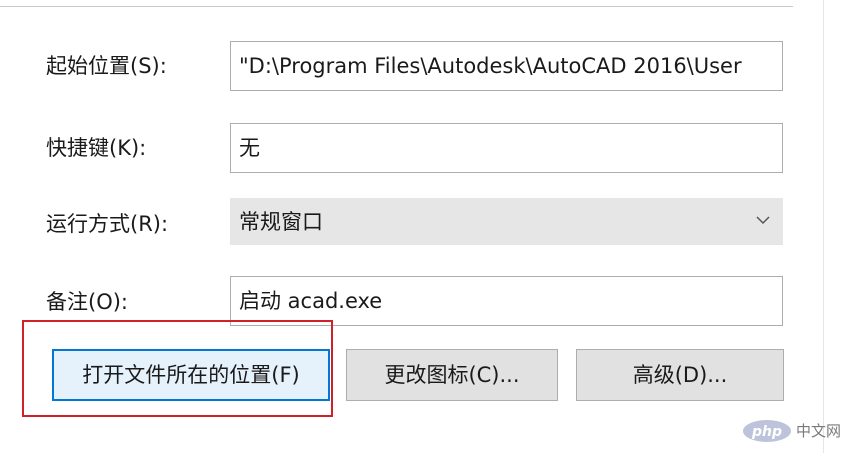 The width and height of the screenshot is (851, 453). Describe the element at coordinates (281, 222) in the screenshot. I see `run-select-value: 常规窗口` at that location.